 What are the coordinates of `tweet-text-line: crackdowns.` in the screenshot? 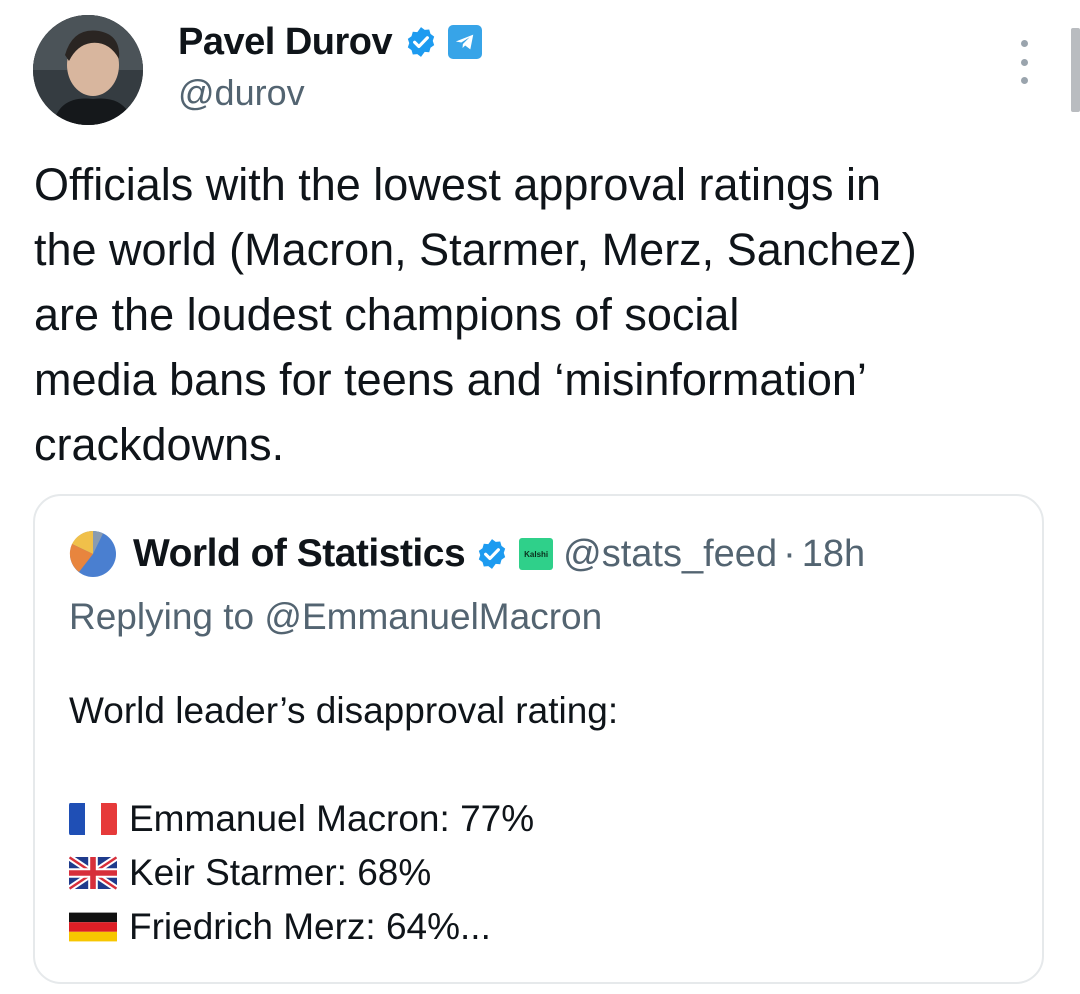 It's located at (159, 444).